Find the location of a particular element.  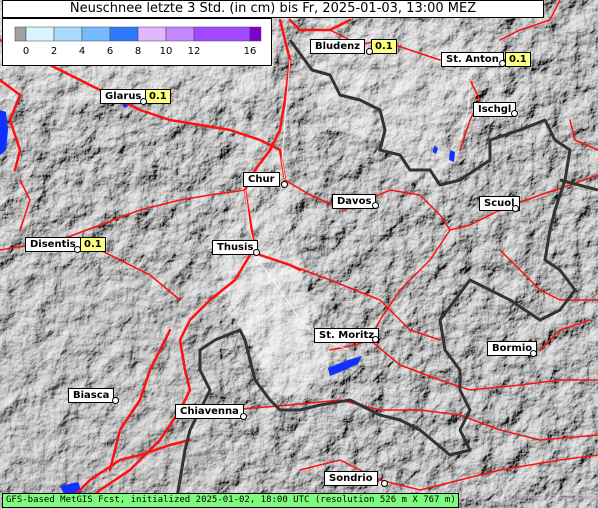

place-label-disentis: Disentis is located at coordinates (53, 244).